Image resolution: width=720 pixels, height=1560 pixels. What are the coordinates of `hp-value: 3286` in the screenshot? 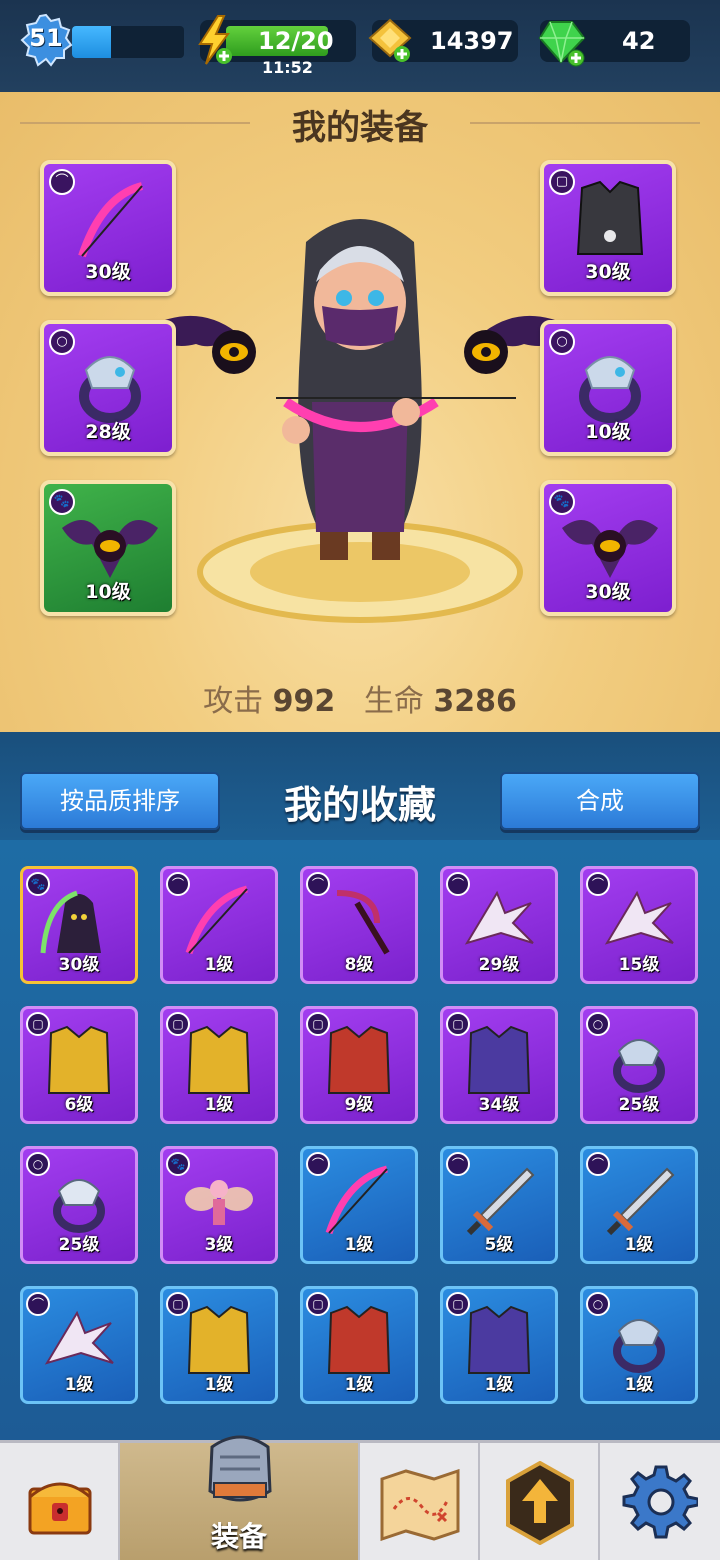 It's located at (475, 701).